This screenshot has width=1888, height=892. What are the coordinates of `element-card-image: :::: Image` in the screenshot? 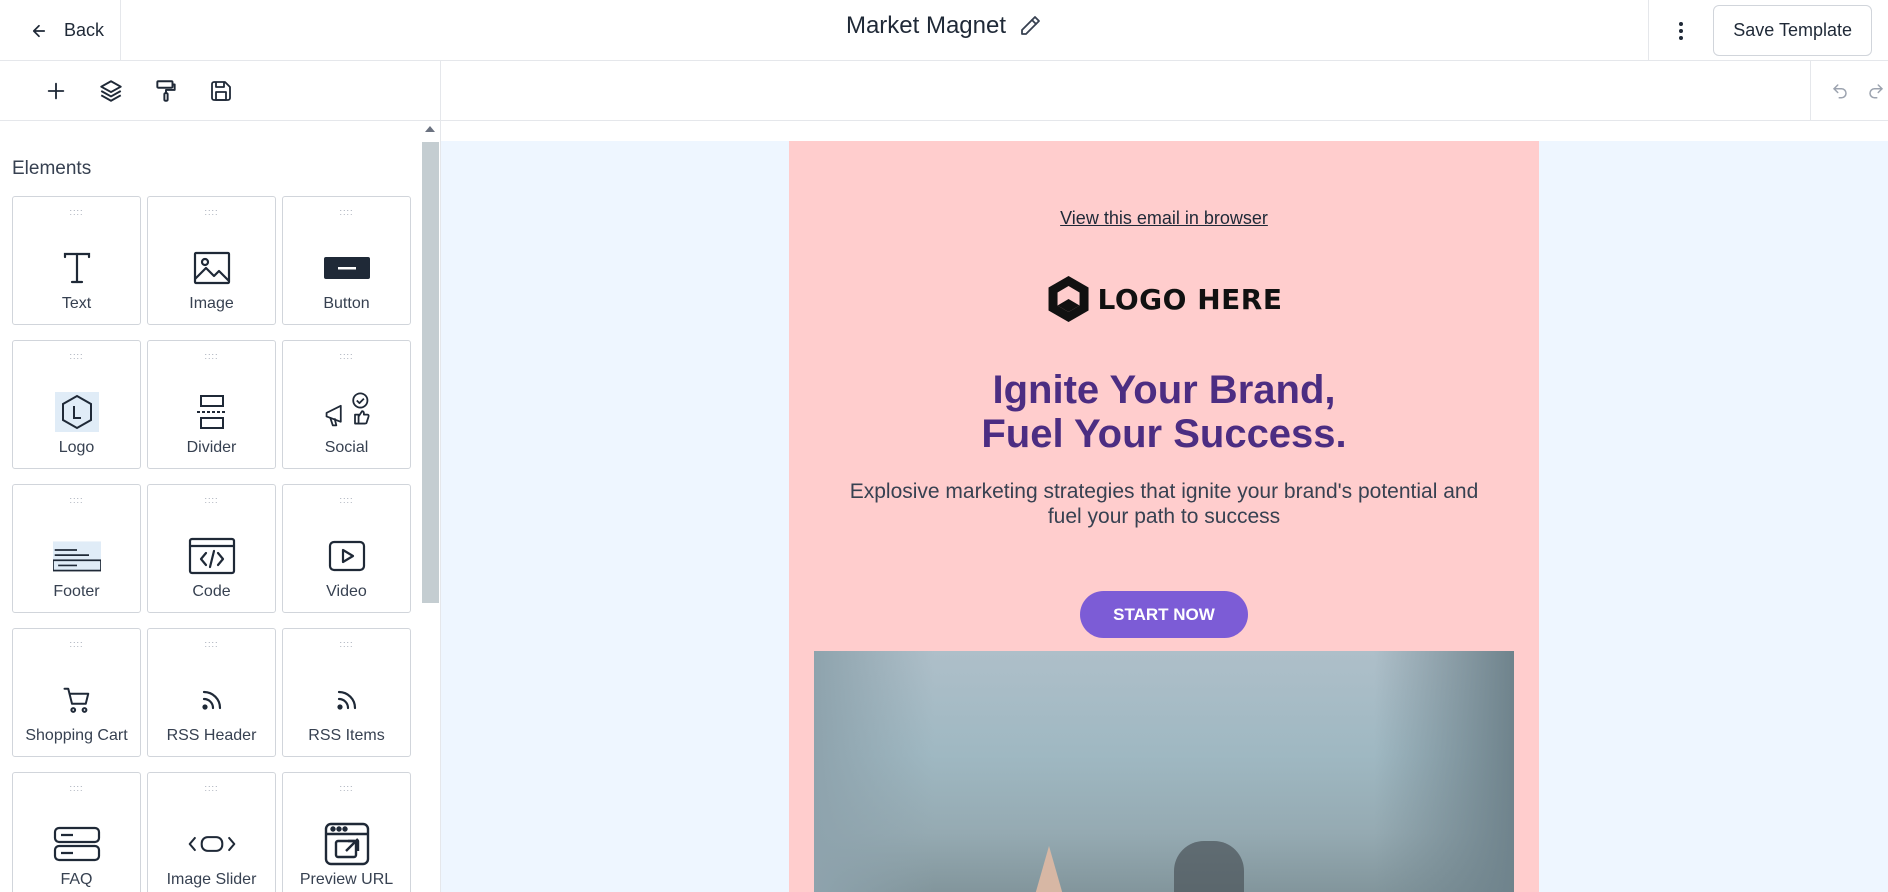 It's located at (211, 260).